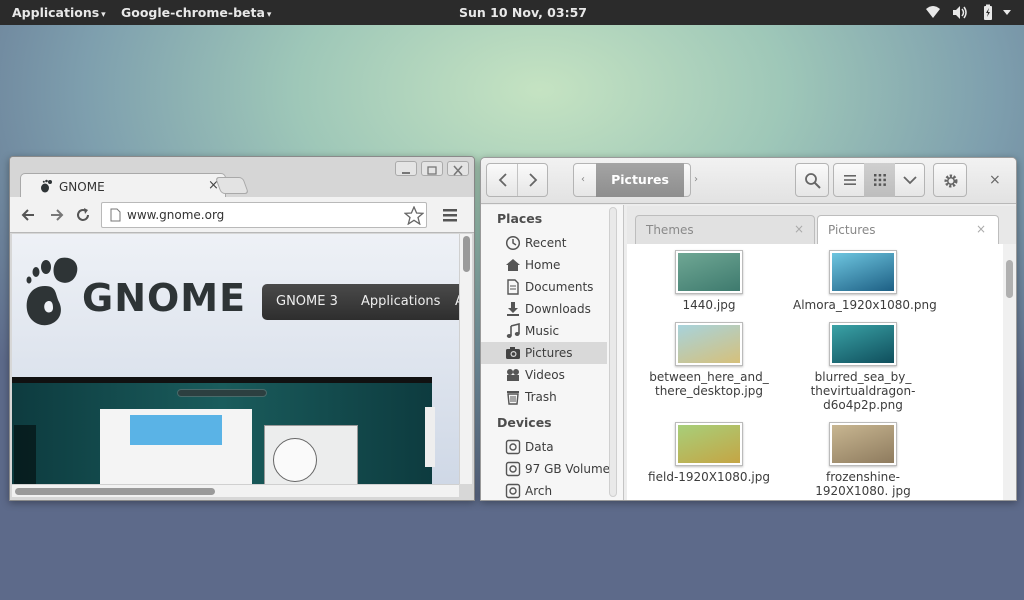 The height and width of the screenshot is (600, 1024). I want to click on view-switcher, so click(879, 180).